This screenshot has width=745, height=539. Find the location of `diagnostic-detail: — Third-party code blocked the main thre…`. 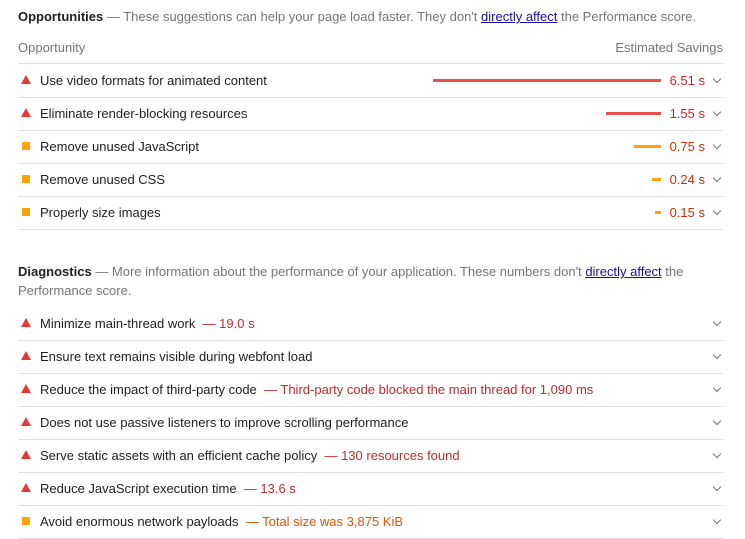

diagnostic-detail: — Third-party code blocked the main thre… is located at coordinates (425, 389).